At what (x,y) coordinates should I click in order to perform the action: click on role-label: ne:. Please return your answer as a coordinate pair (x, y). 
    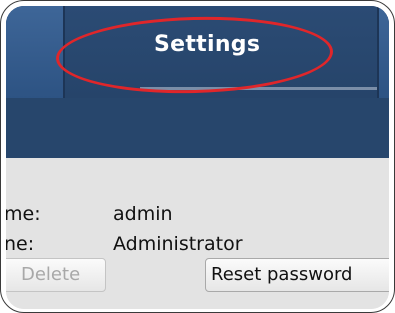
    Looking at the image, I should click on (20, 244).